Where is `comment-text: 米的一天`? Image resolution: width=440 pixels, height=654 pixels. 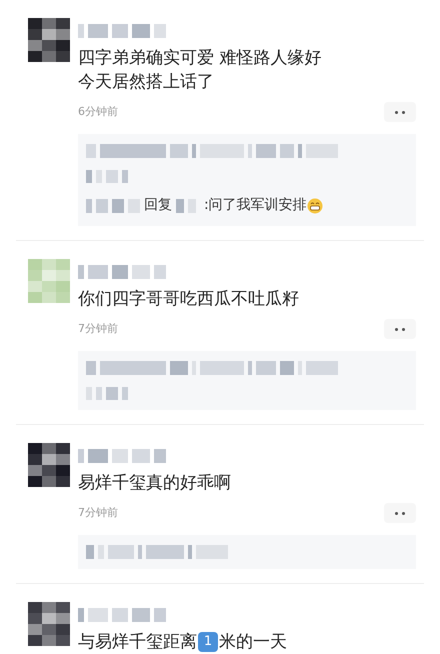 comment-text: 米的一天 is located at coordinates (253, 642).